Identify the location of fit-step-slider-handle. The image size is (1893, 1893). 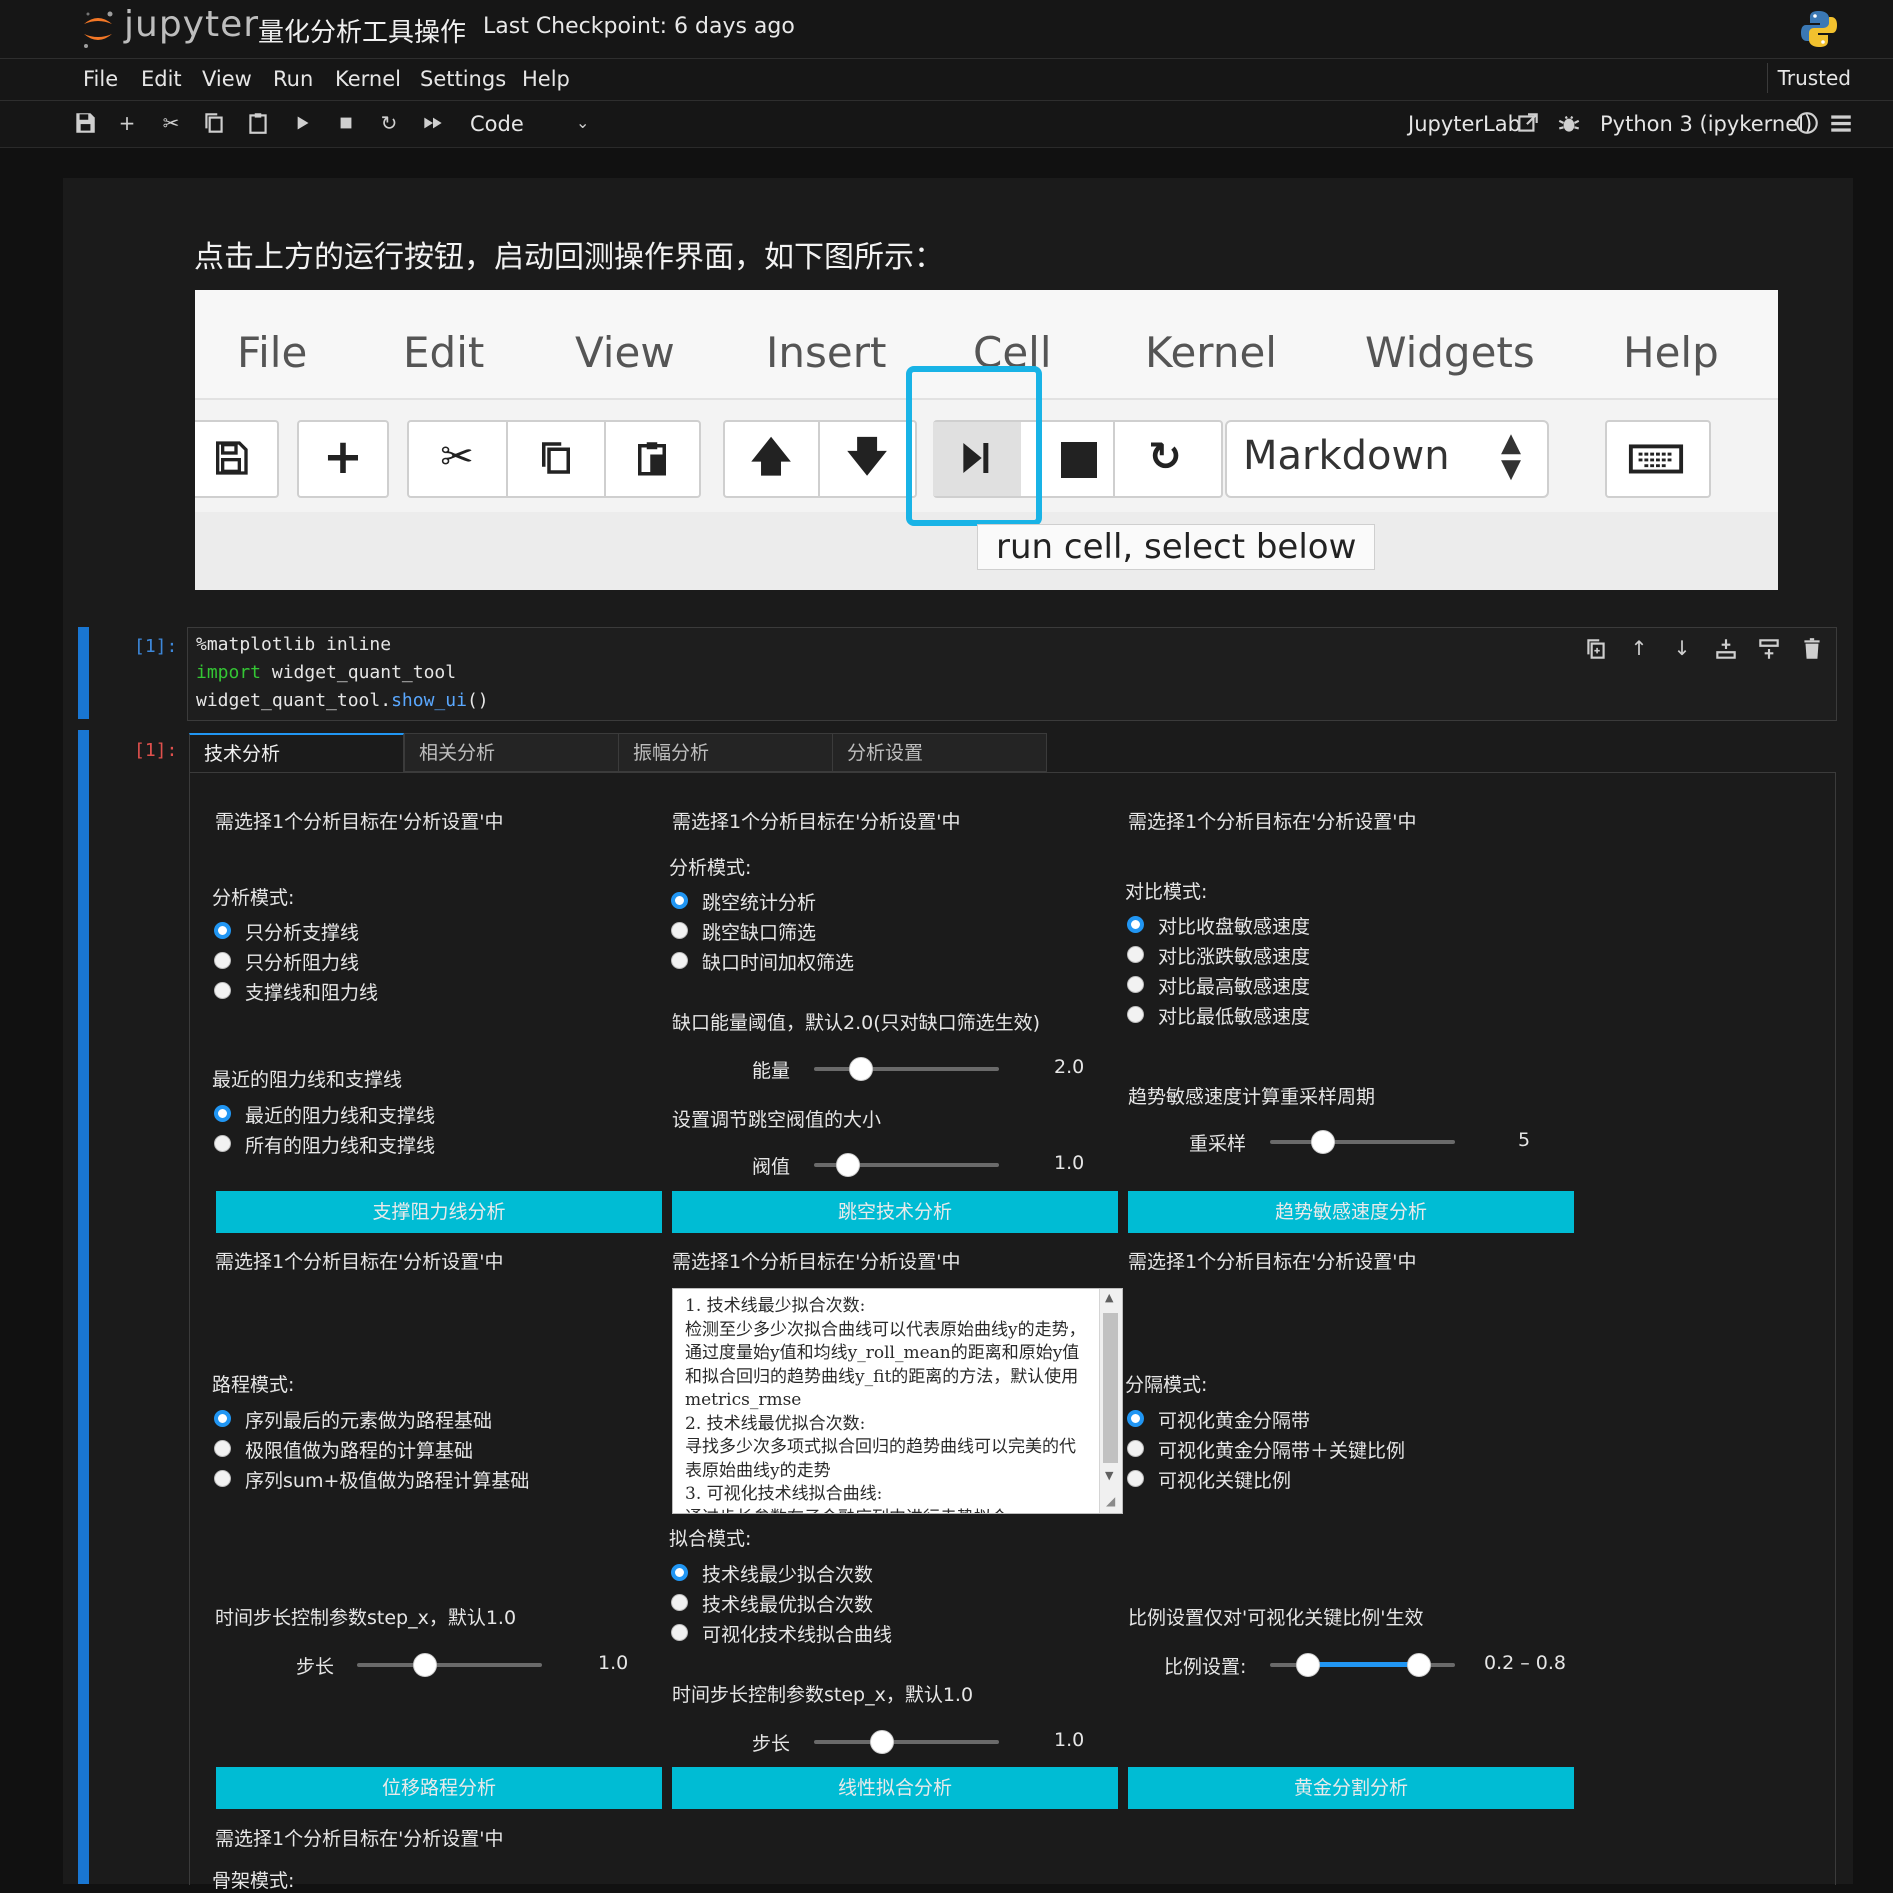
(881, 1742).